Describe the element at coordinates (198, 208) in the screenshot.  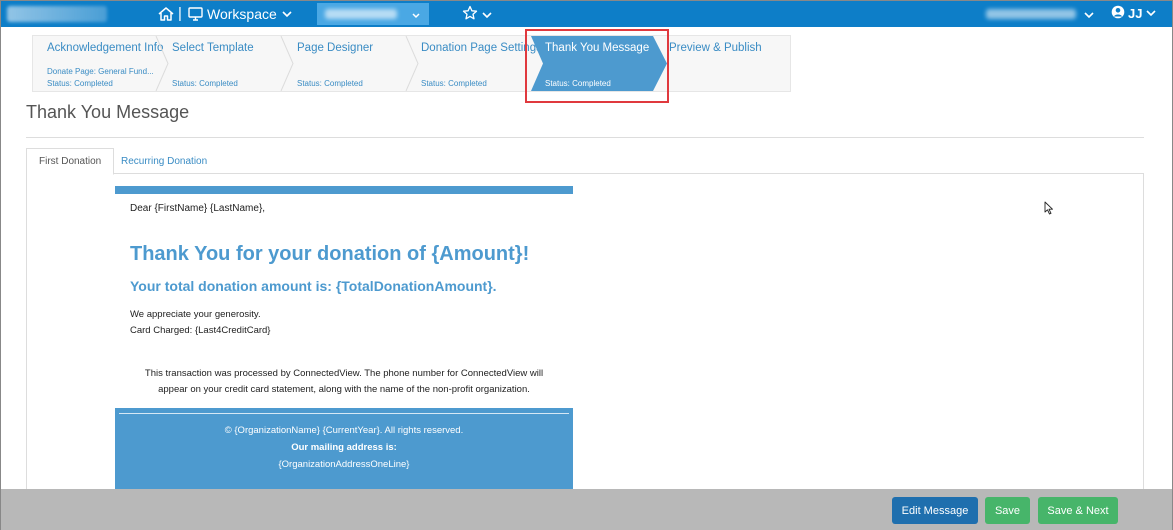
I see `email-greeting: Dear {FirstName} {LastName},` at that location.